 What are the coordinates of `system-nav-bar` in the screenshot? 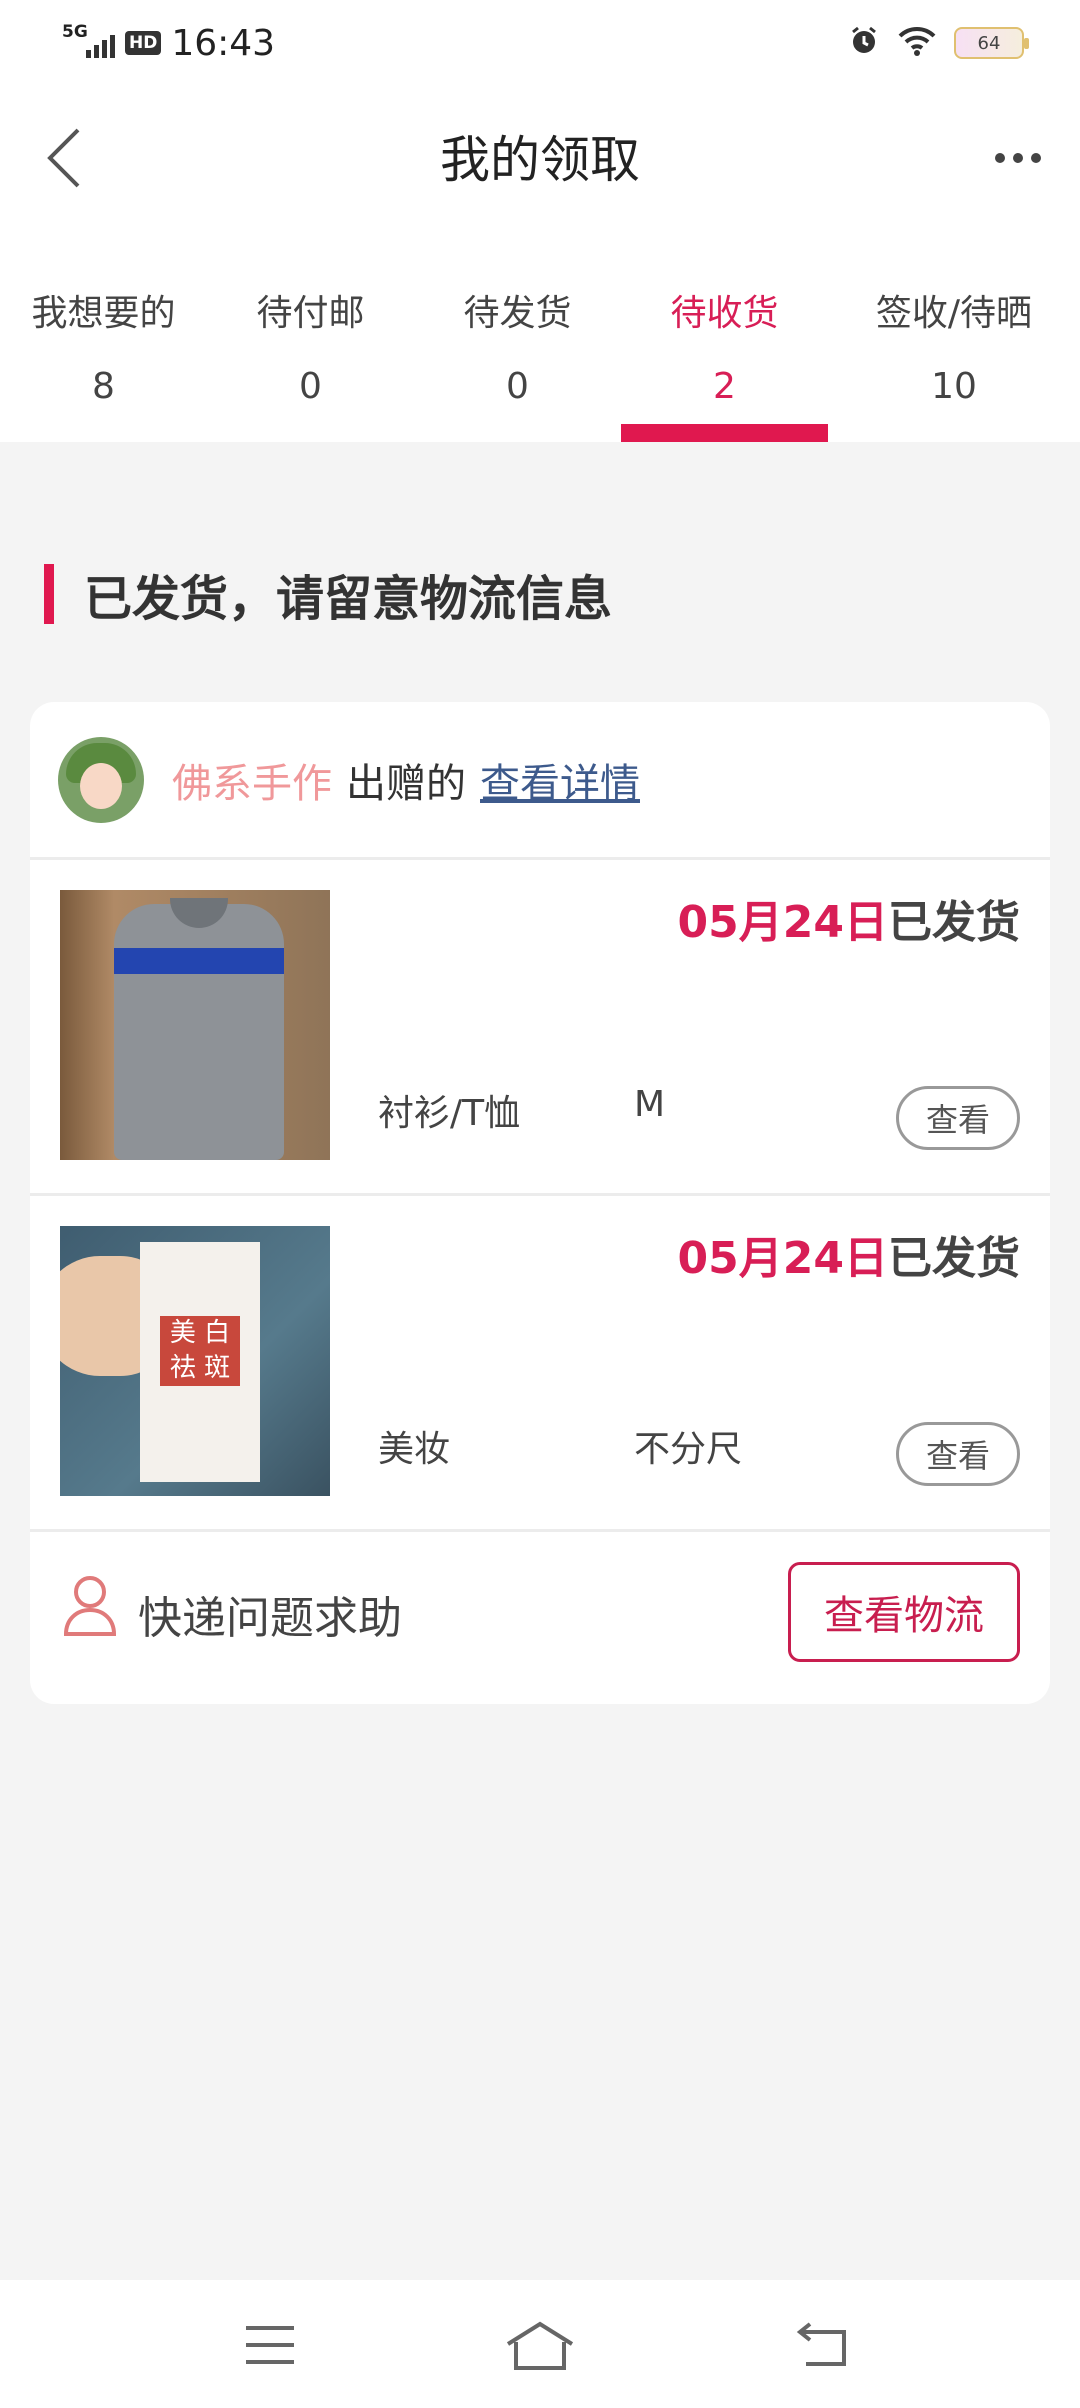 It's located at (540, 2344).